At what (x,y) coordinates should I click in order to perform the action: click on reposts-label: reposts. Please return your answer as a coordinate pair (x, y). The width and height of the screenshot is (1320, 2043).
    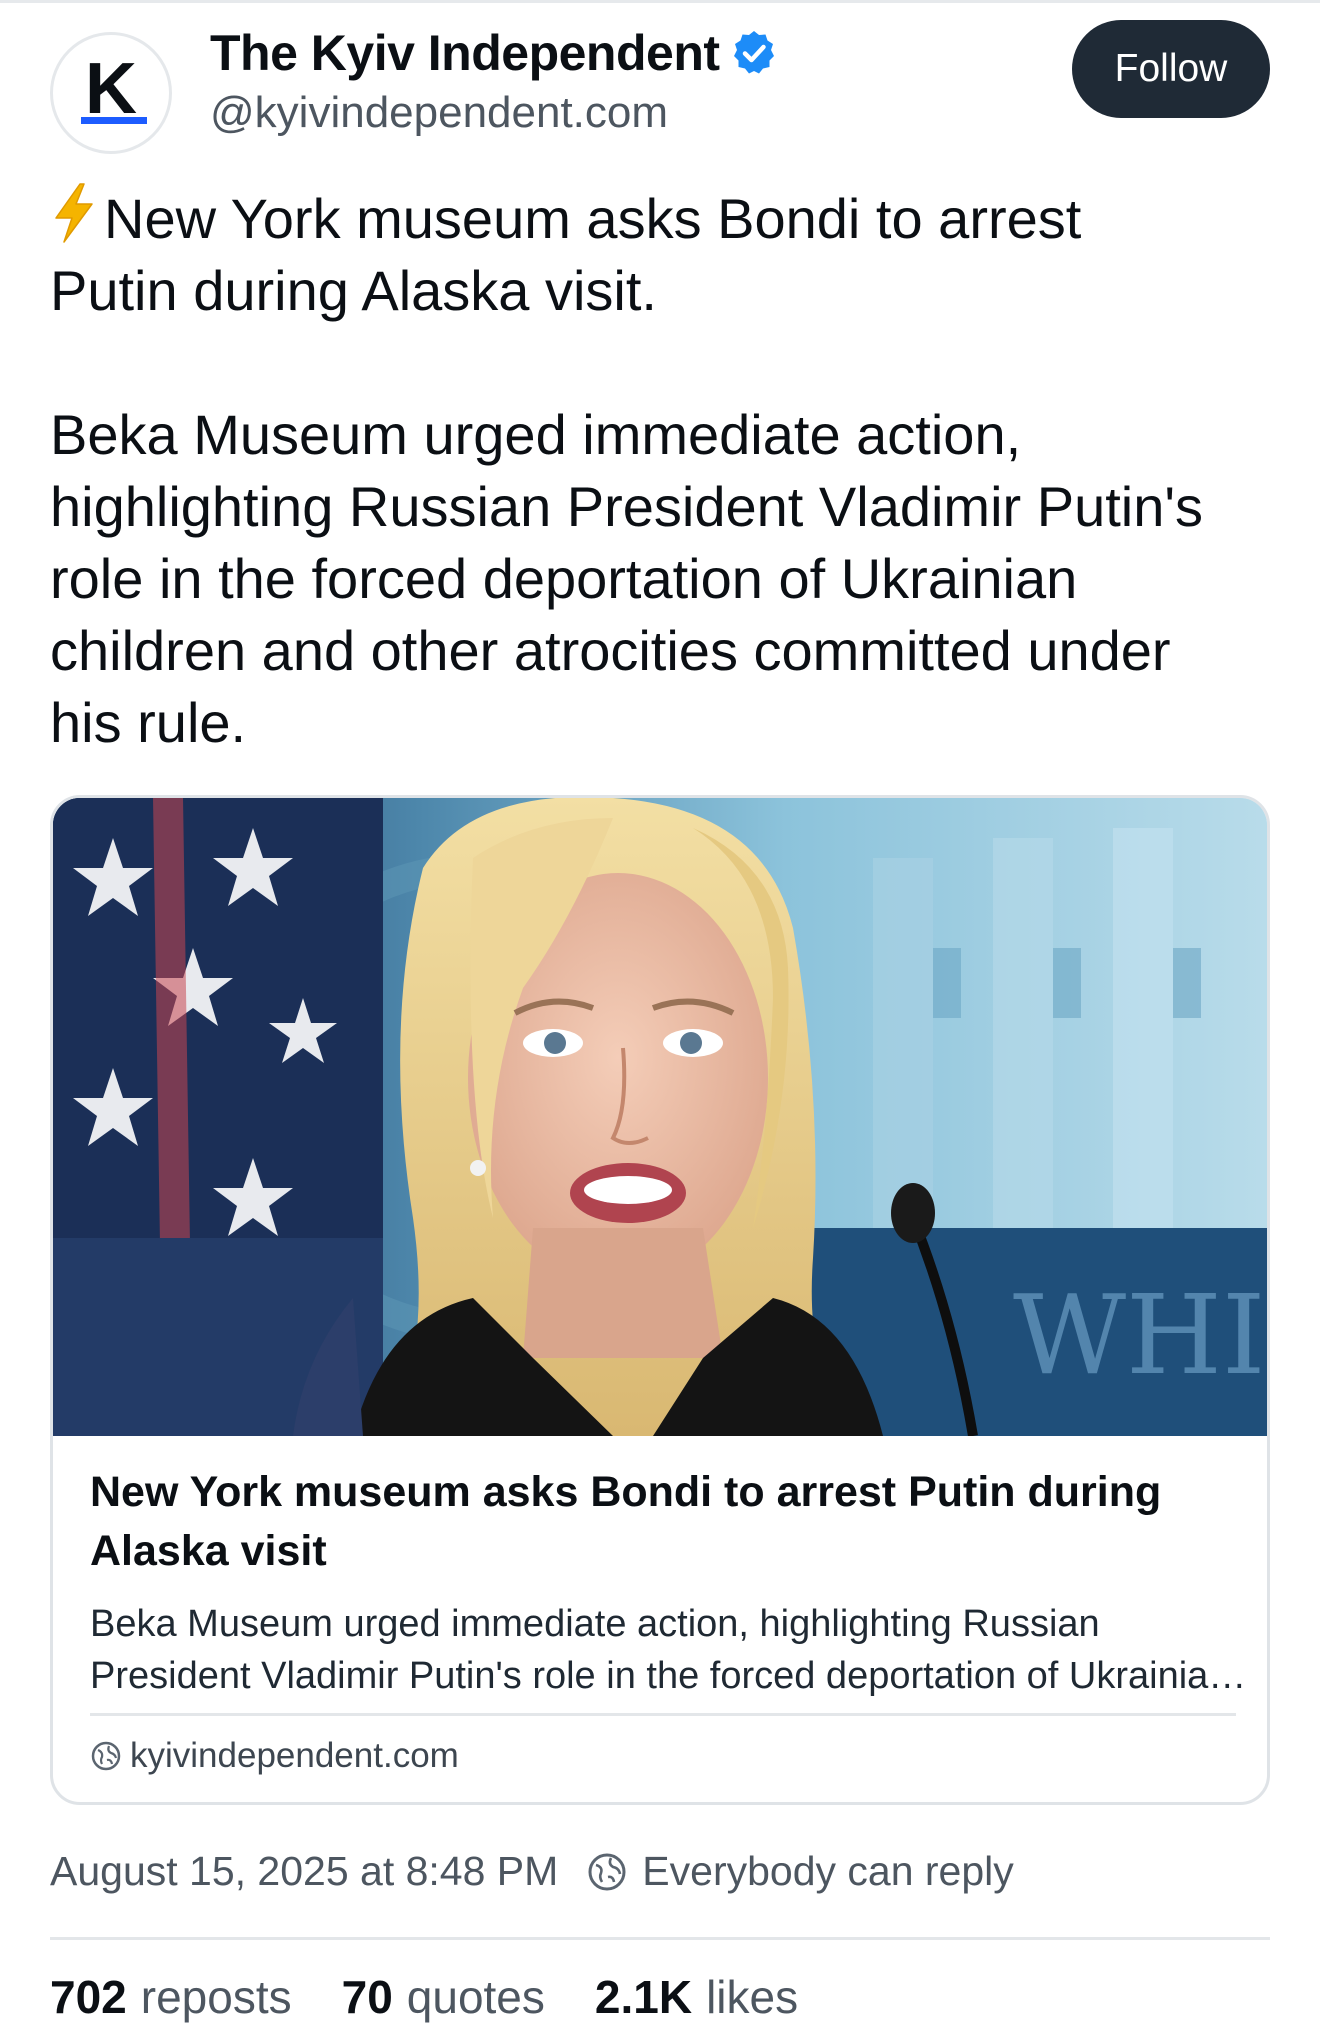
    Looking at the image, I should click on (216, 1997).